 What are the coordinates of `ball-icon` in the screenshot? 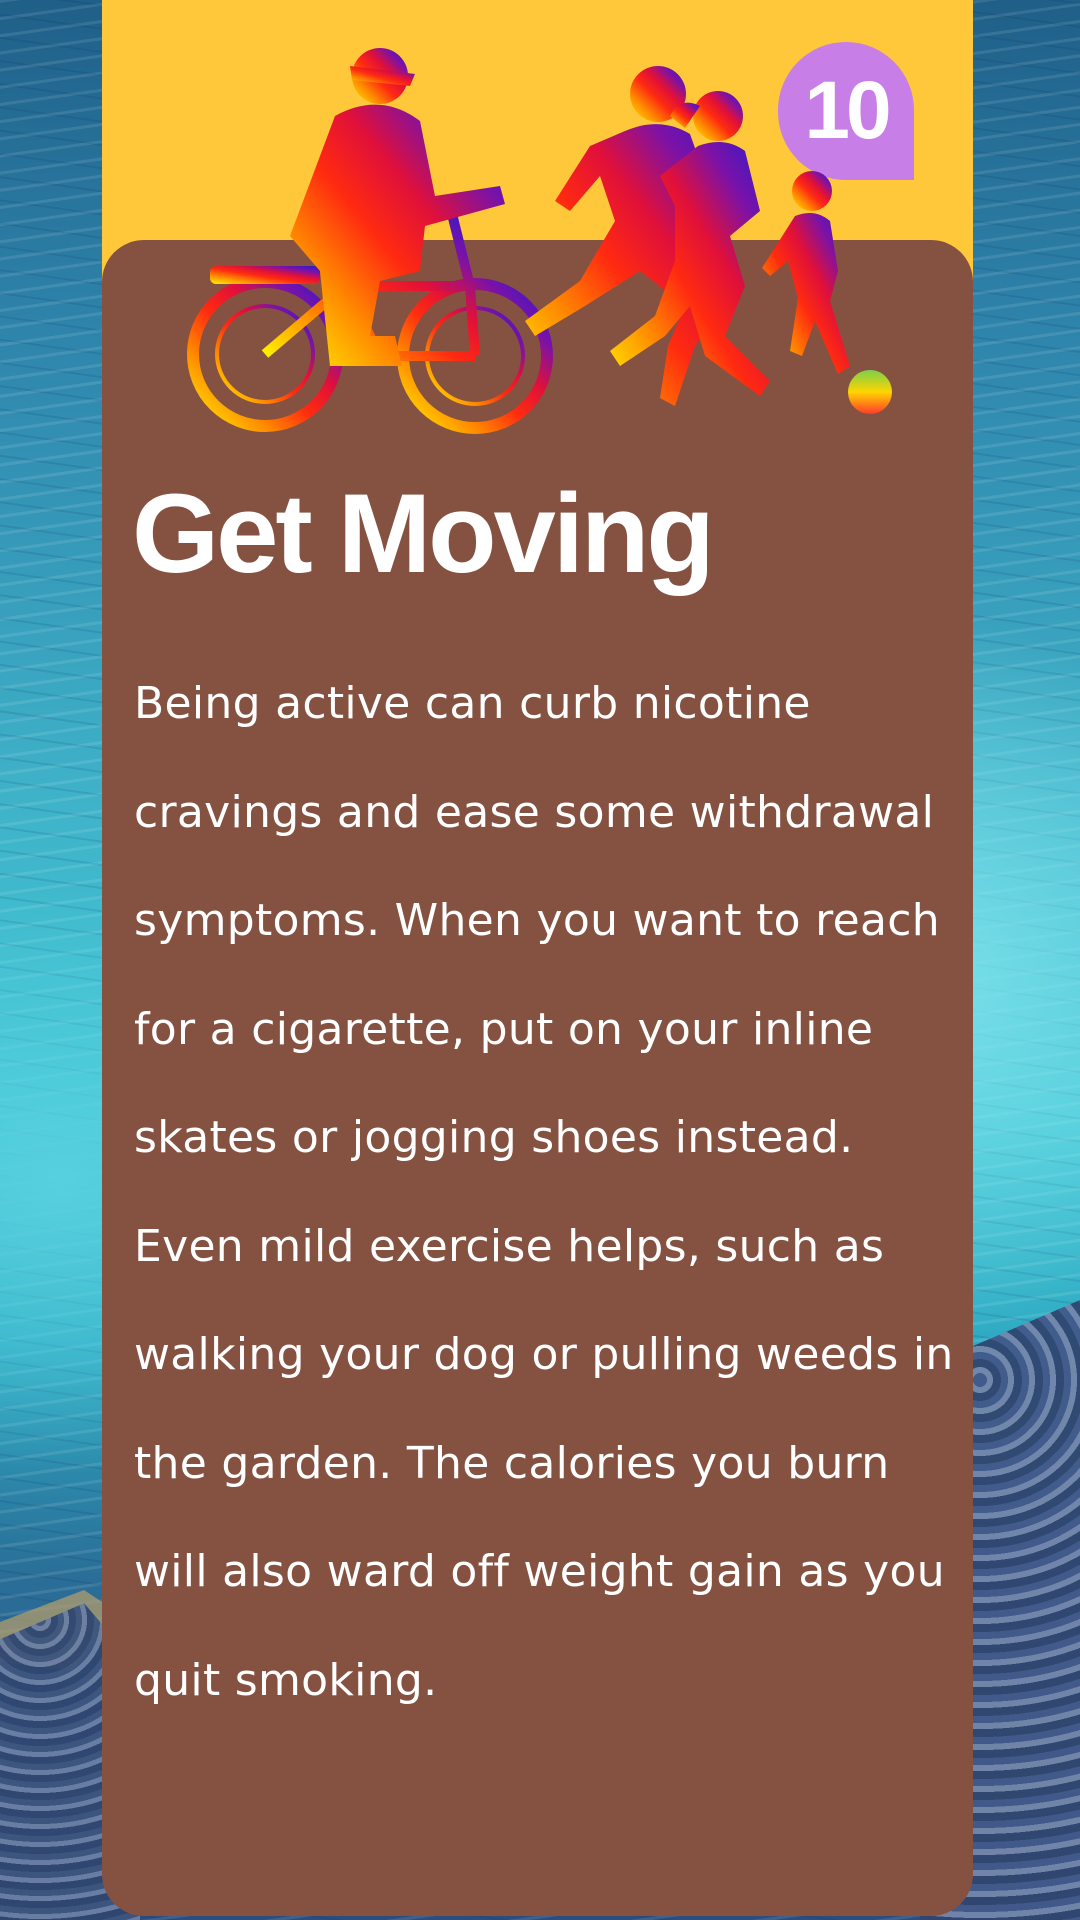 It's located at (870, 392).